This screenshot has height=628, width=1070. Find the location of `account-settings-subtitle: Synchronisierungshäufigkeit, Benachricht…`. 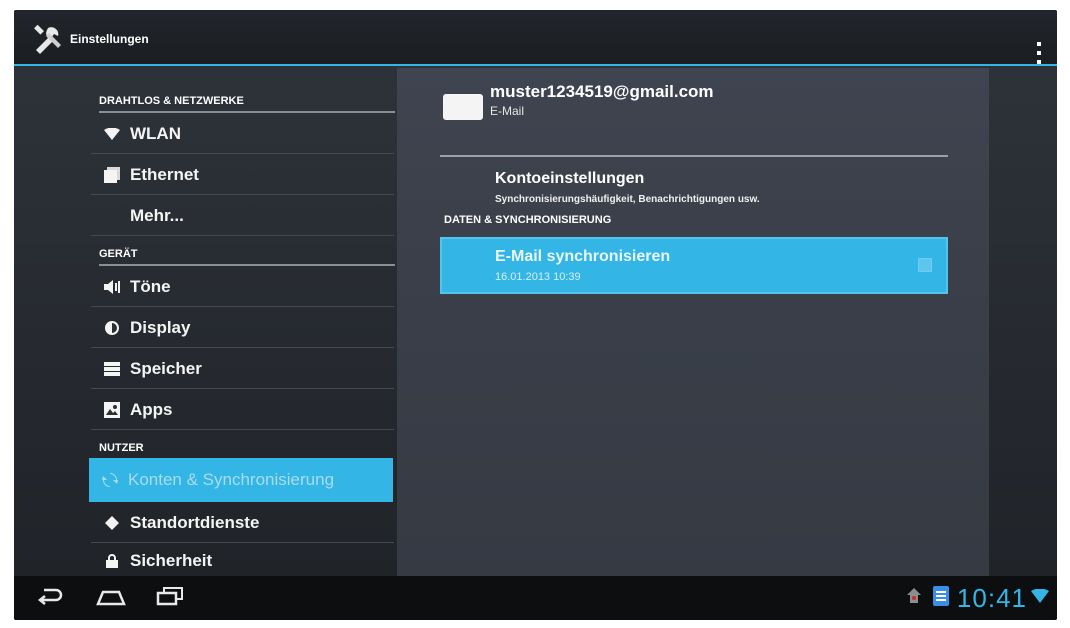

account-settings-subtitle: Synchronisierungshäufigkeit, Benachricht… is located at coordinates (627, 199).